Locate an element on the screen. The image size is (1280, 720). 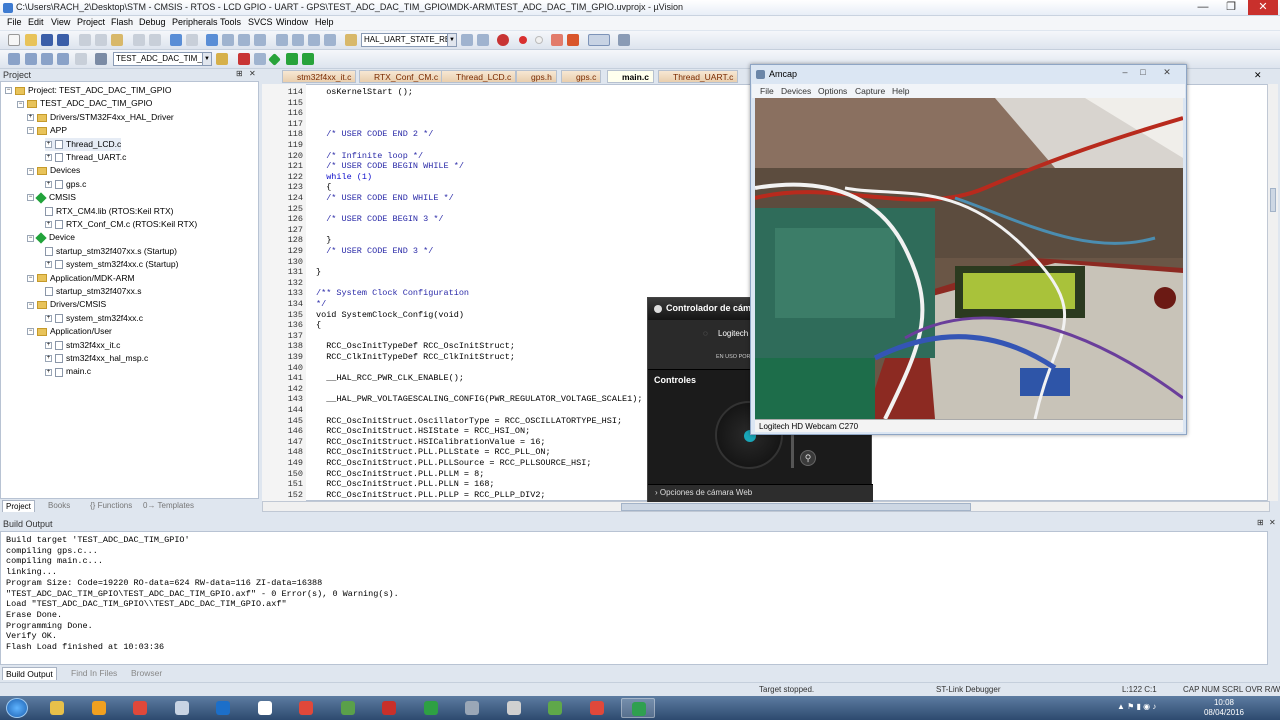
find-in-files-icon is located at coordinates (351, 40).